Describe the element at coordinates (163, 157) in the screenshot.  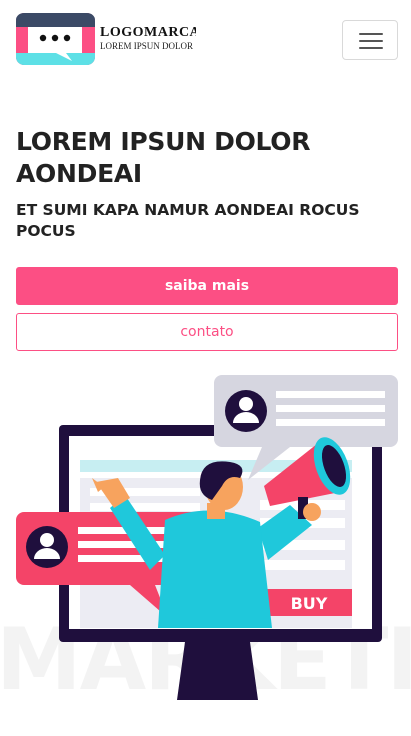
I see `hero-title: LOREM IPSUN DOLOR AONDEAI` at that location.